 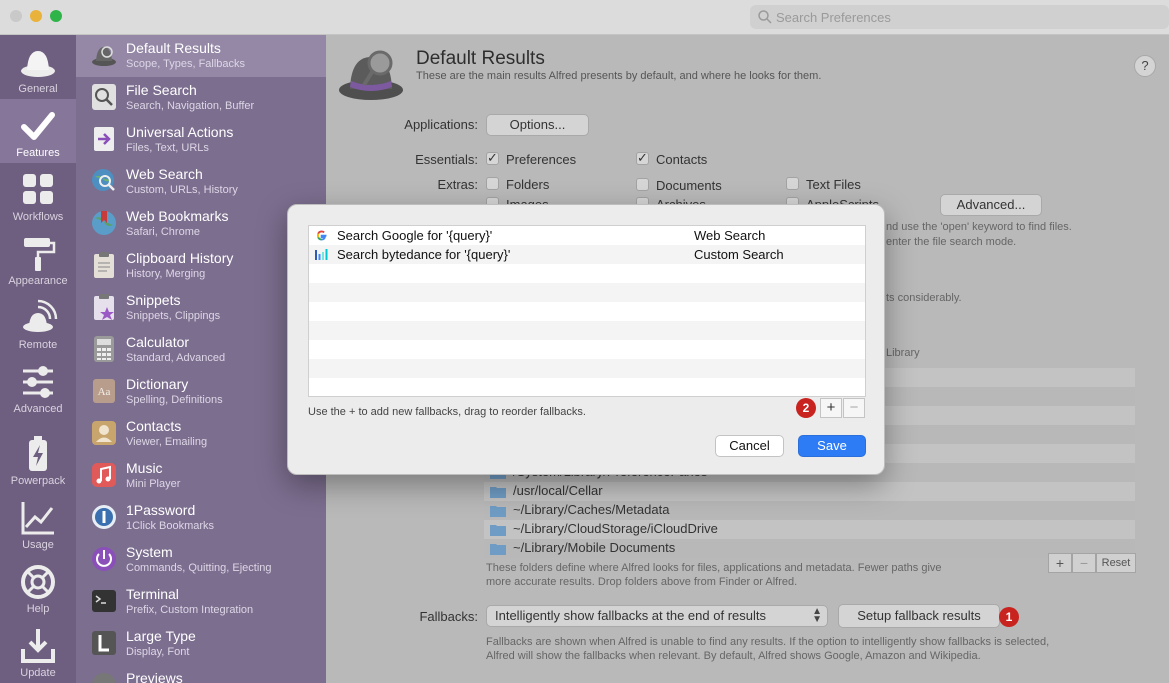 What do you see at coordinates (792, 183) in the screenshot?
I see `text-files-checkbox` at bounding box center [792, 183].